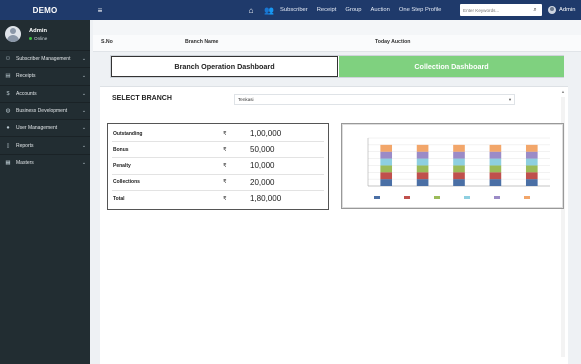 This screenshot has height=364, width=581. I want to click on user-name: Admin, so click(567, 10).